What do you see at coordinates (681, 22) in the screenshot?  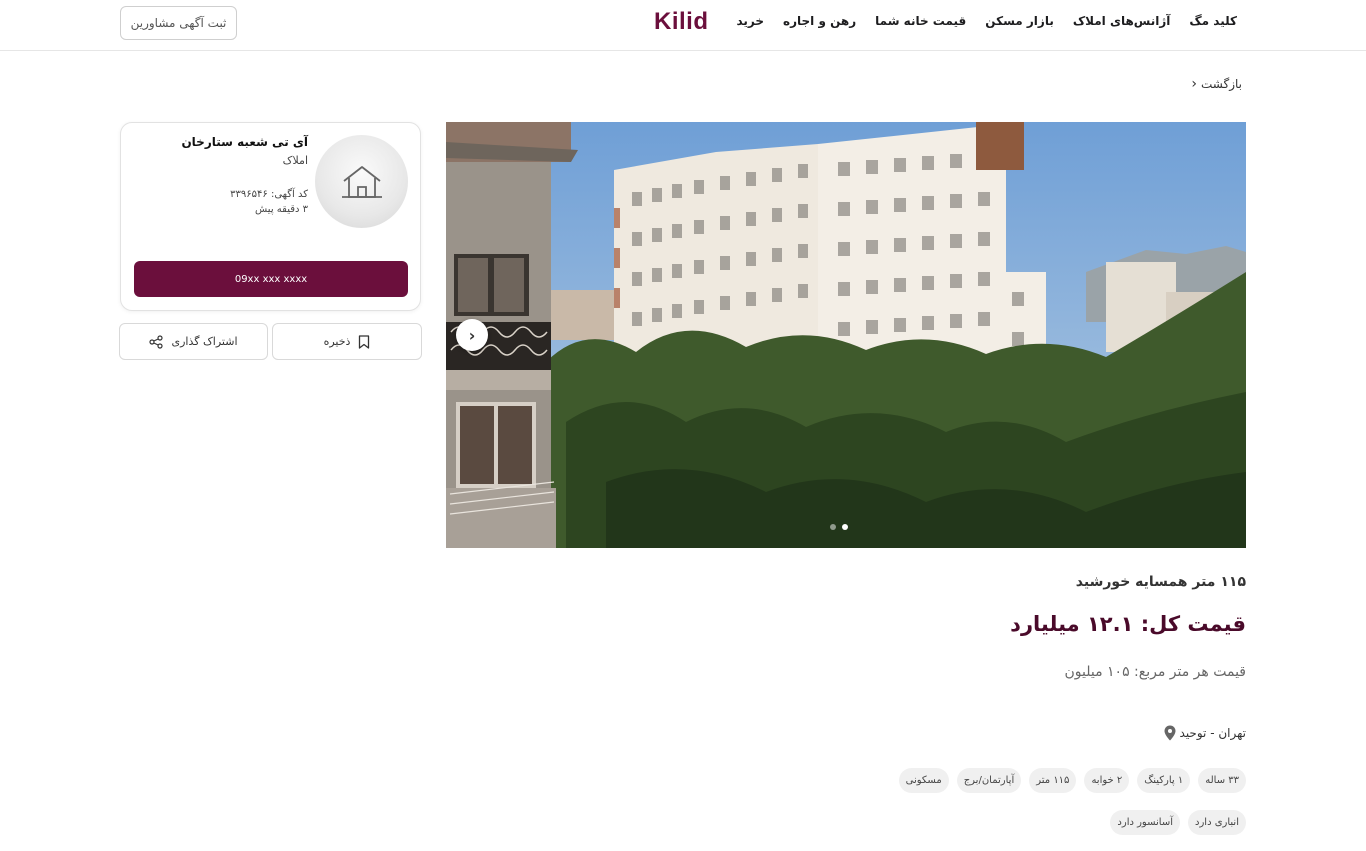 I see `site-logo: Kilid` at bounding box center [681, 22].